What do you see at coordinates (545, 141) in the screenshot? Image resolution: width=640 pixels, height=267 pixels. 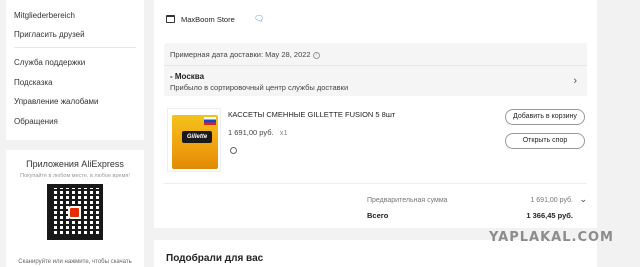 I see `open-dispute-button: Открыть спор` at bounding box center [545, 141].